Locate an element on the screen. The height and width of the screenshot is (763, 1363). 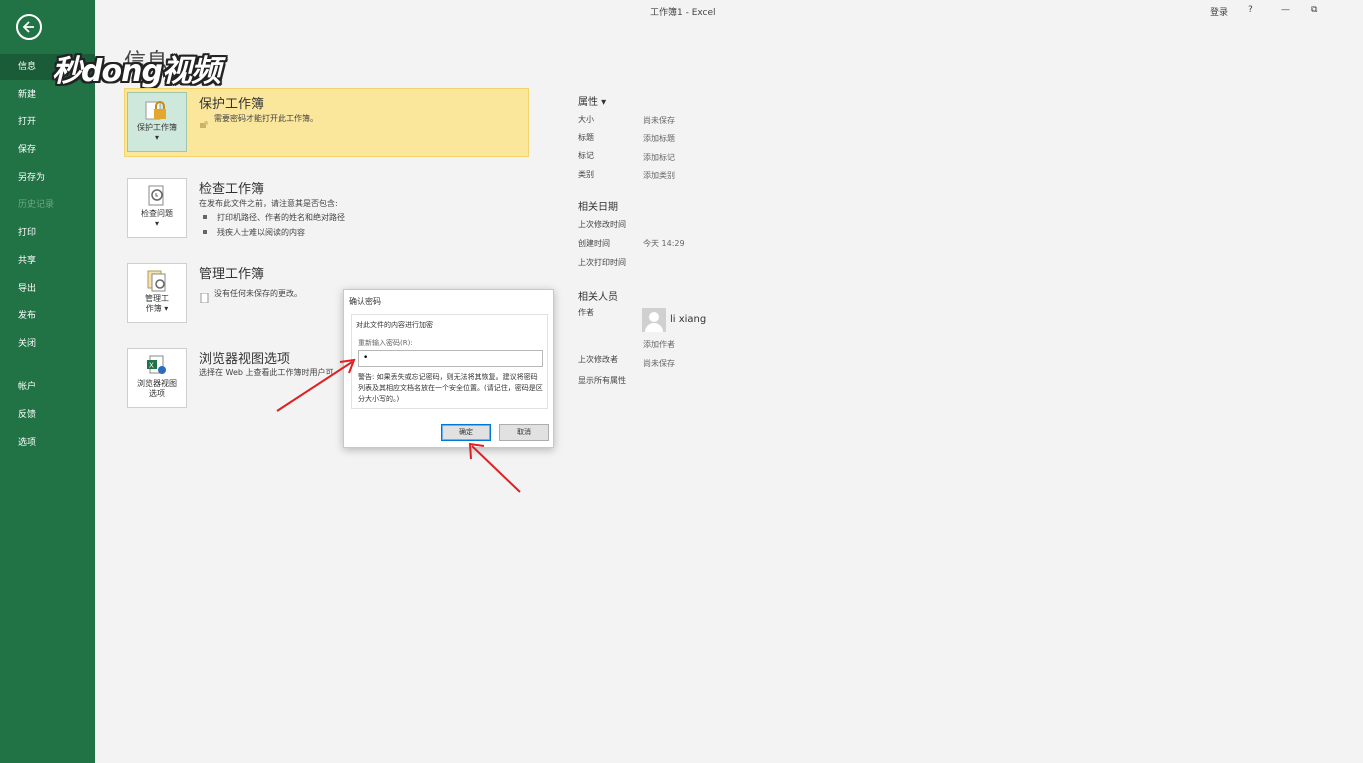
nav-publish: 发布 is located at coordinates (47, 316).